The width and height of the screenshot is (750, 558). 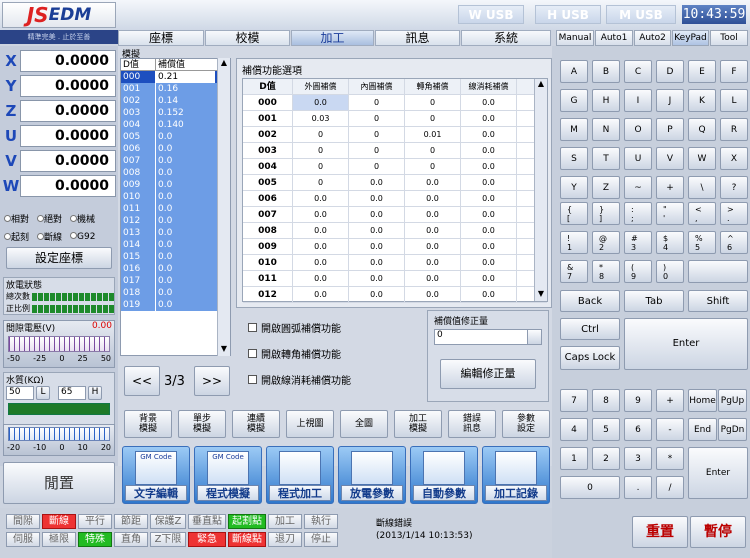 I want to click on coord-mode-option: G92, so click(x=82, y=236).